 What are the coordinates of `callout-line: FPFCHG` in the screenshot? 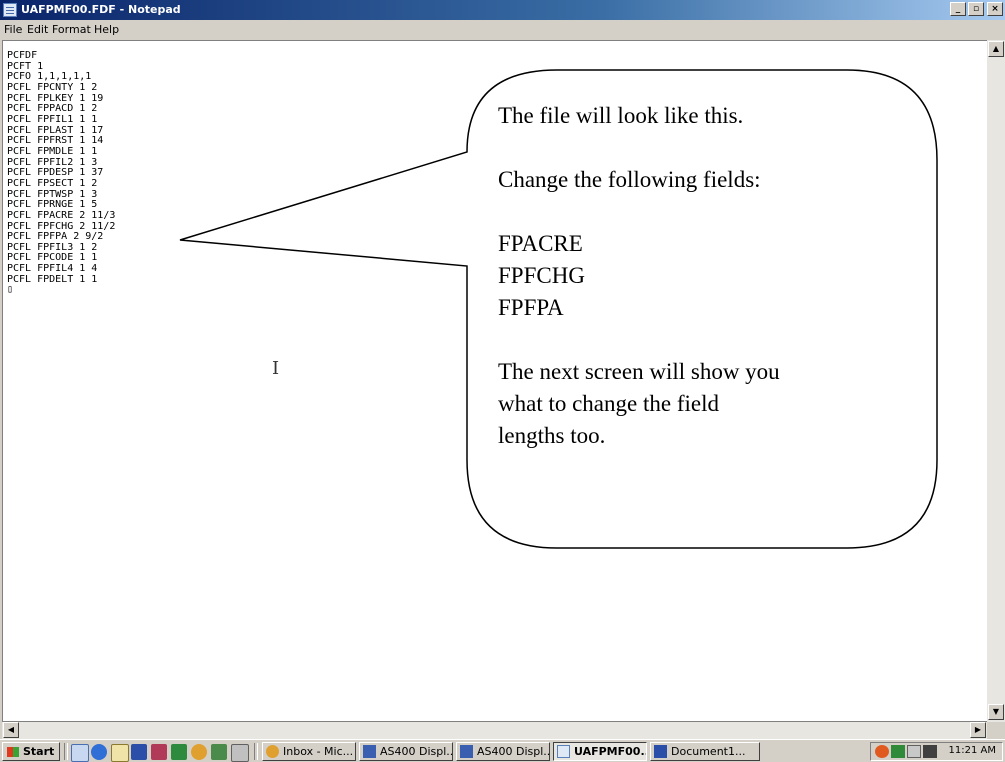 It's located at (541, 275).